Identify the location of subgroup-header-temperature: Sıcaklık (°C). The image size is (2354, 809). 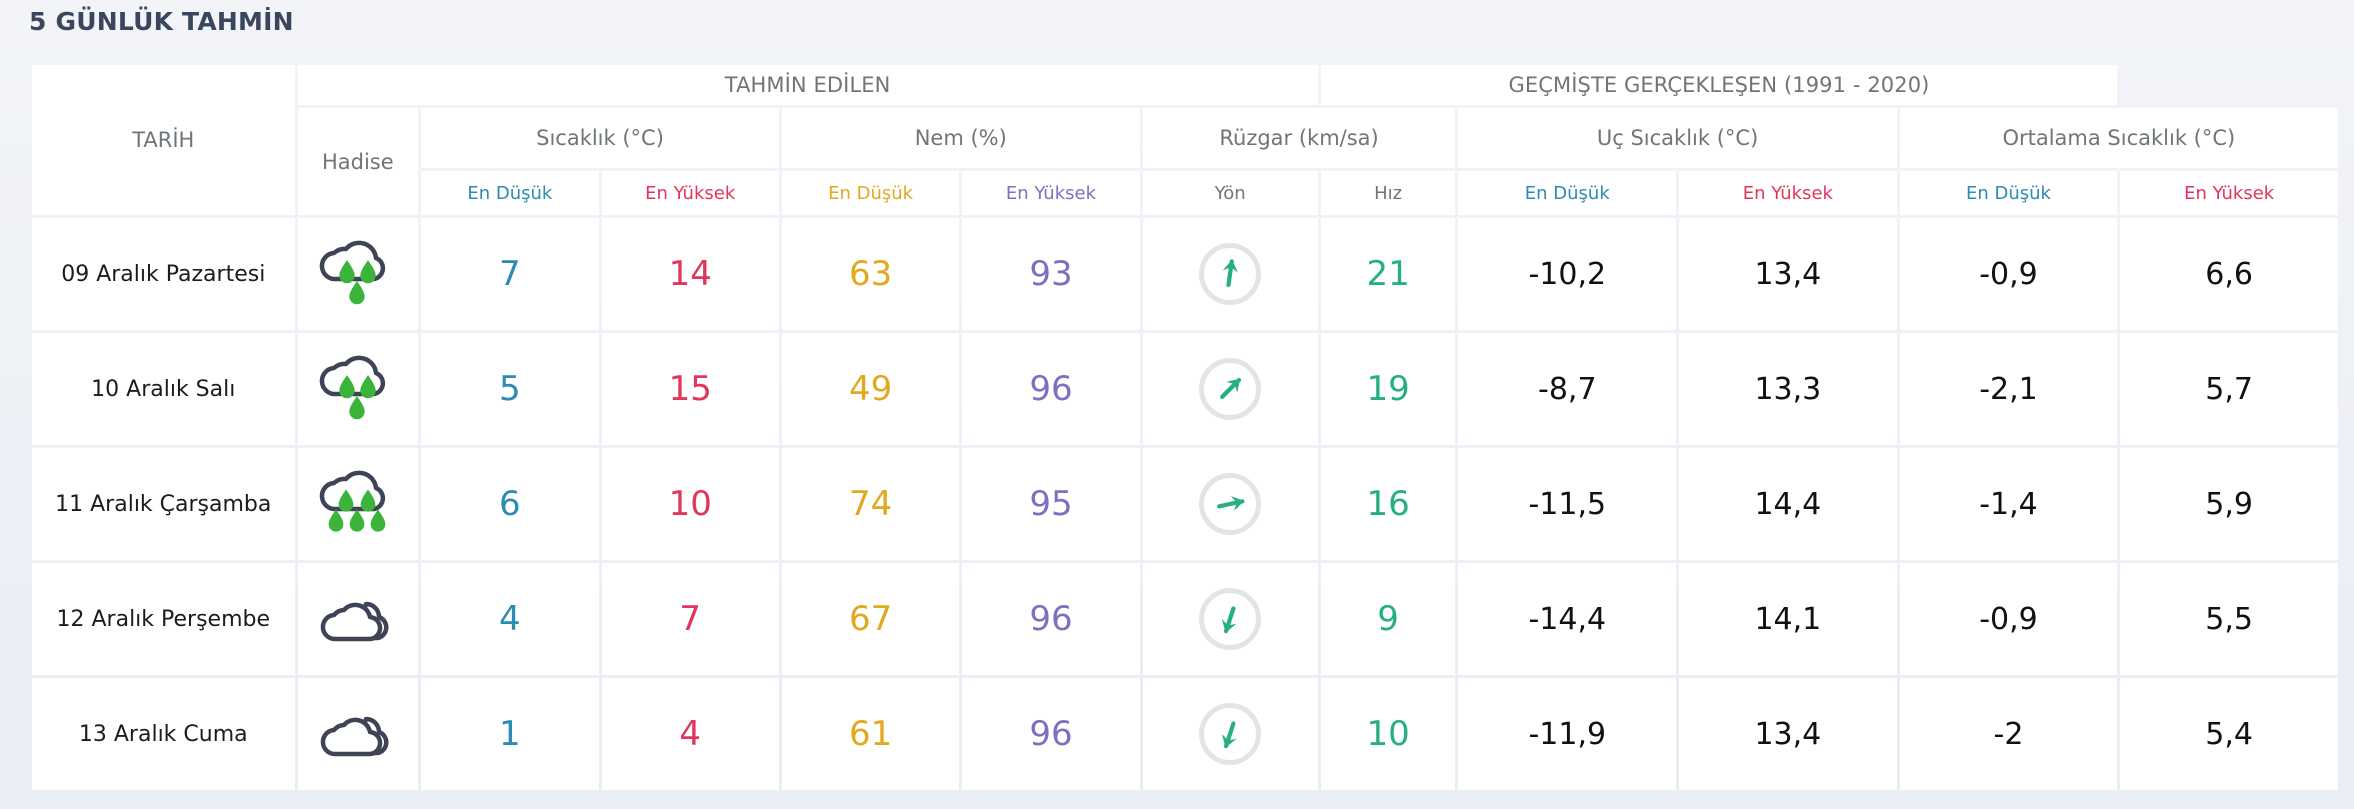
(600, 138).